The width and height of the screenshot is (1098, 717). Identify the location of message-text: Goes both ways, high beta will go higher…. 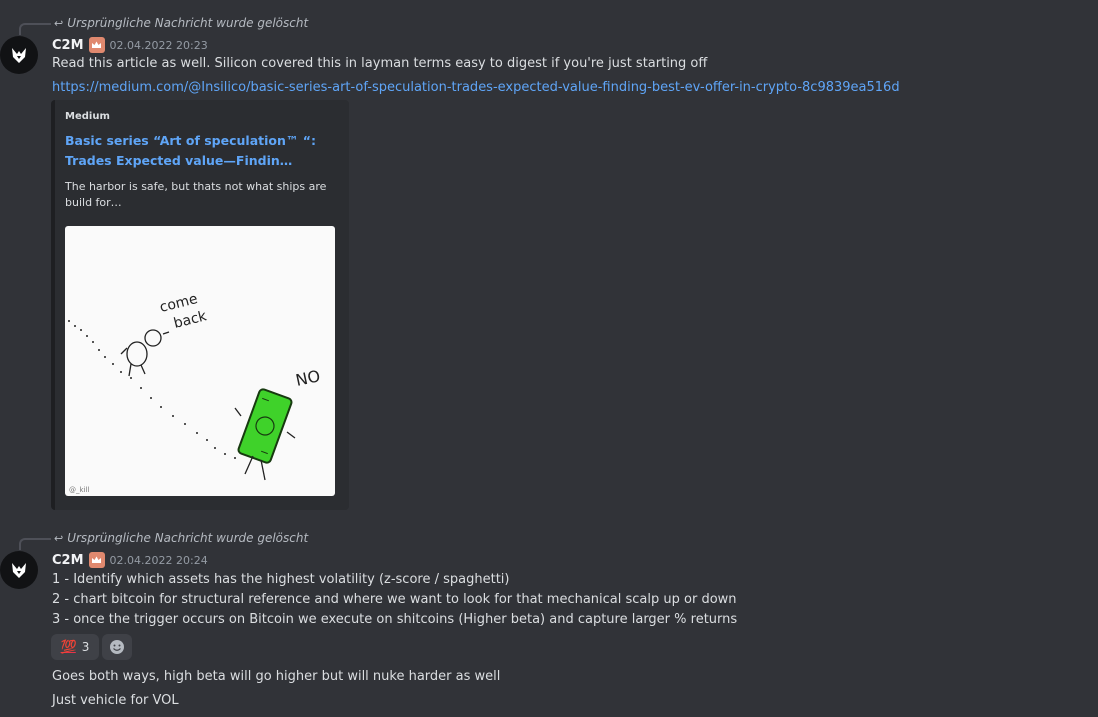
(276, 676).